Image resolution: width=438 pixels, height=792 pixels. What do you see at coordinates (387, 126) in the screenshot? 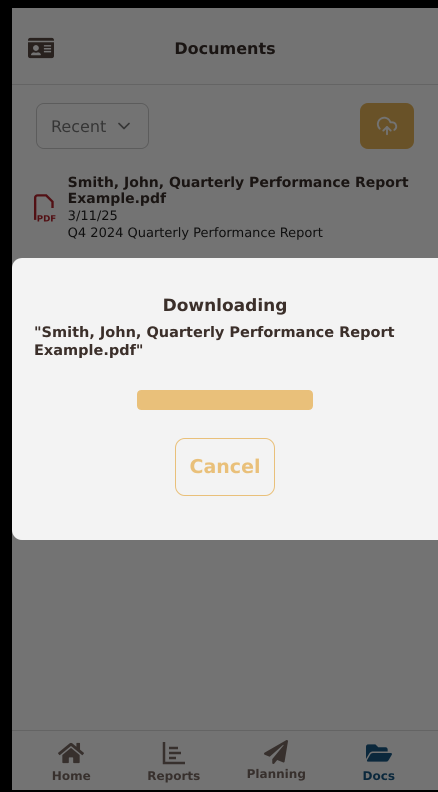
I see `cloud-upload-icon` at bounding box center [387, 126].